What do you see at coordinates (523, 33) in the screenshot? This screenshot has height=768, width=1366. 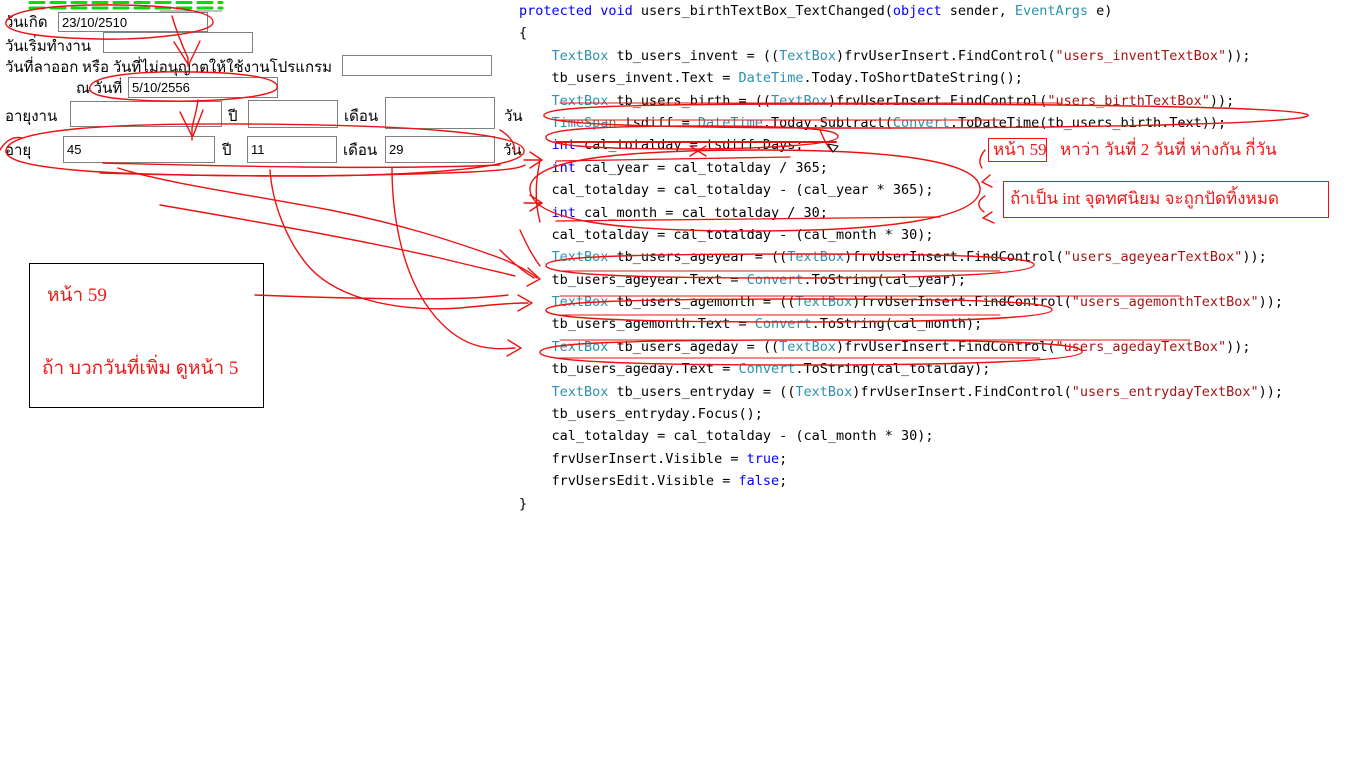 I see `code-line-2: {` at bounding box center [523, 33].